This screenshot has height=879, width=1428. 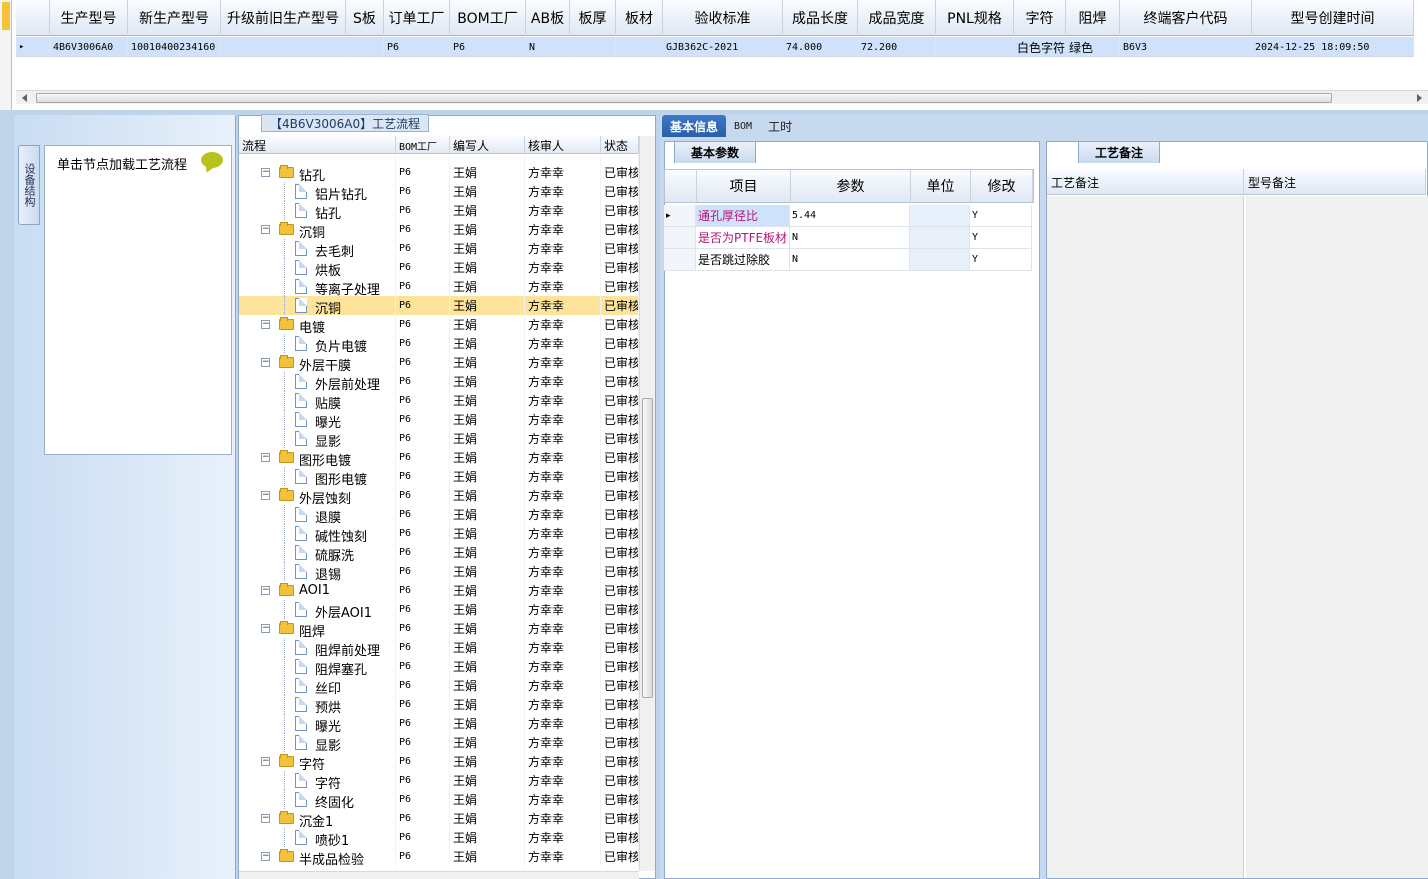 I want to click on tree-column-header: 核审人, so click(x=563, y=145).